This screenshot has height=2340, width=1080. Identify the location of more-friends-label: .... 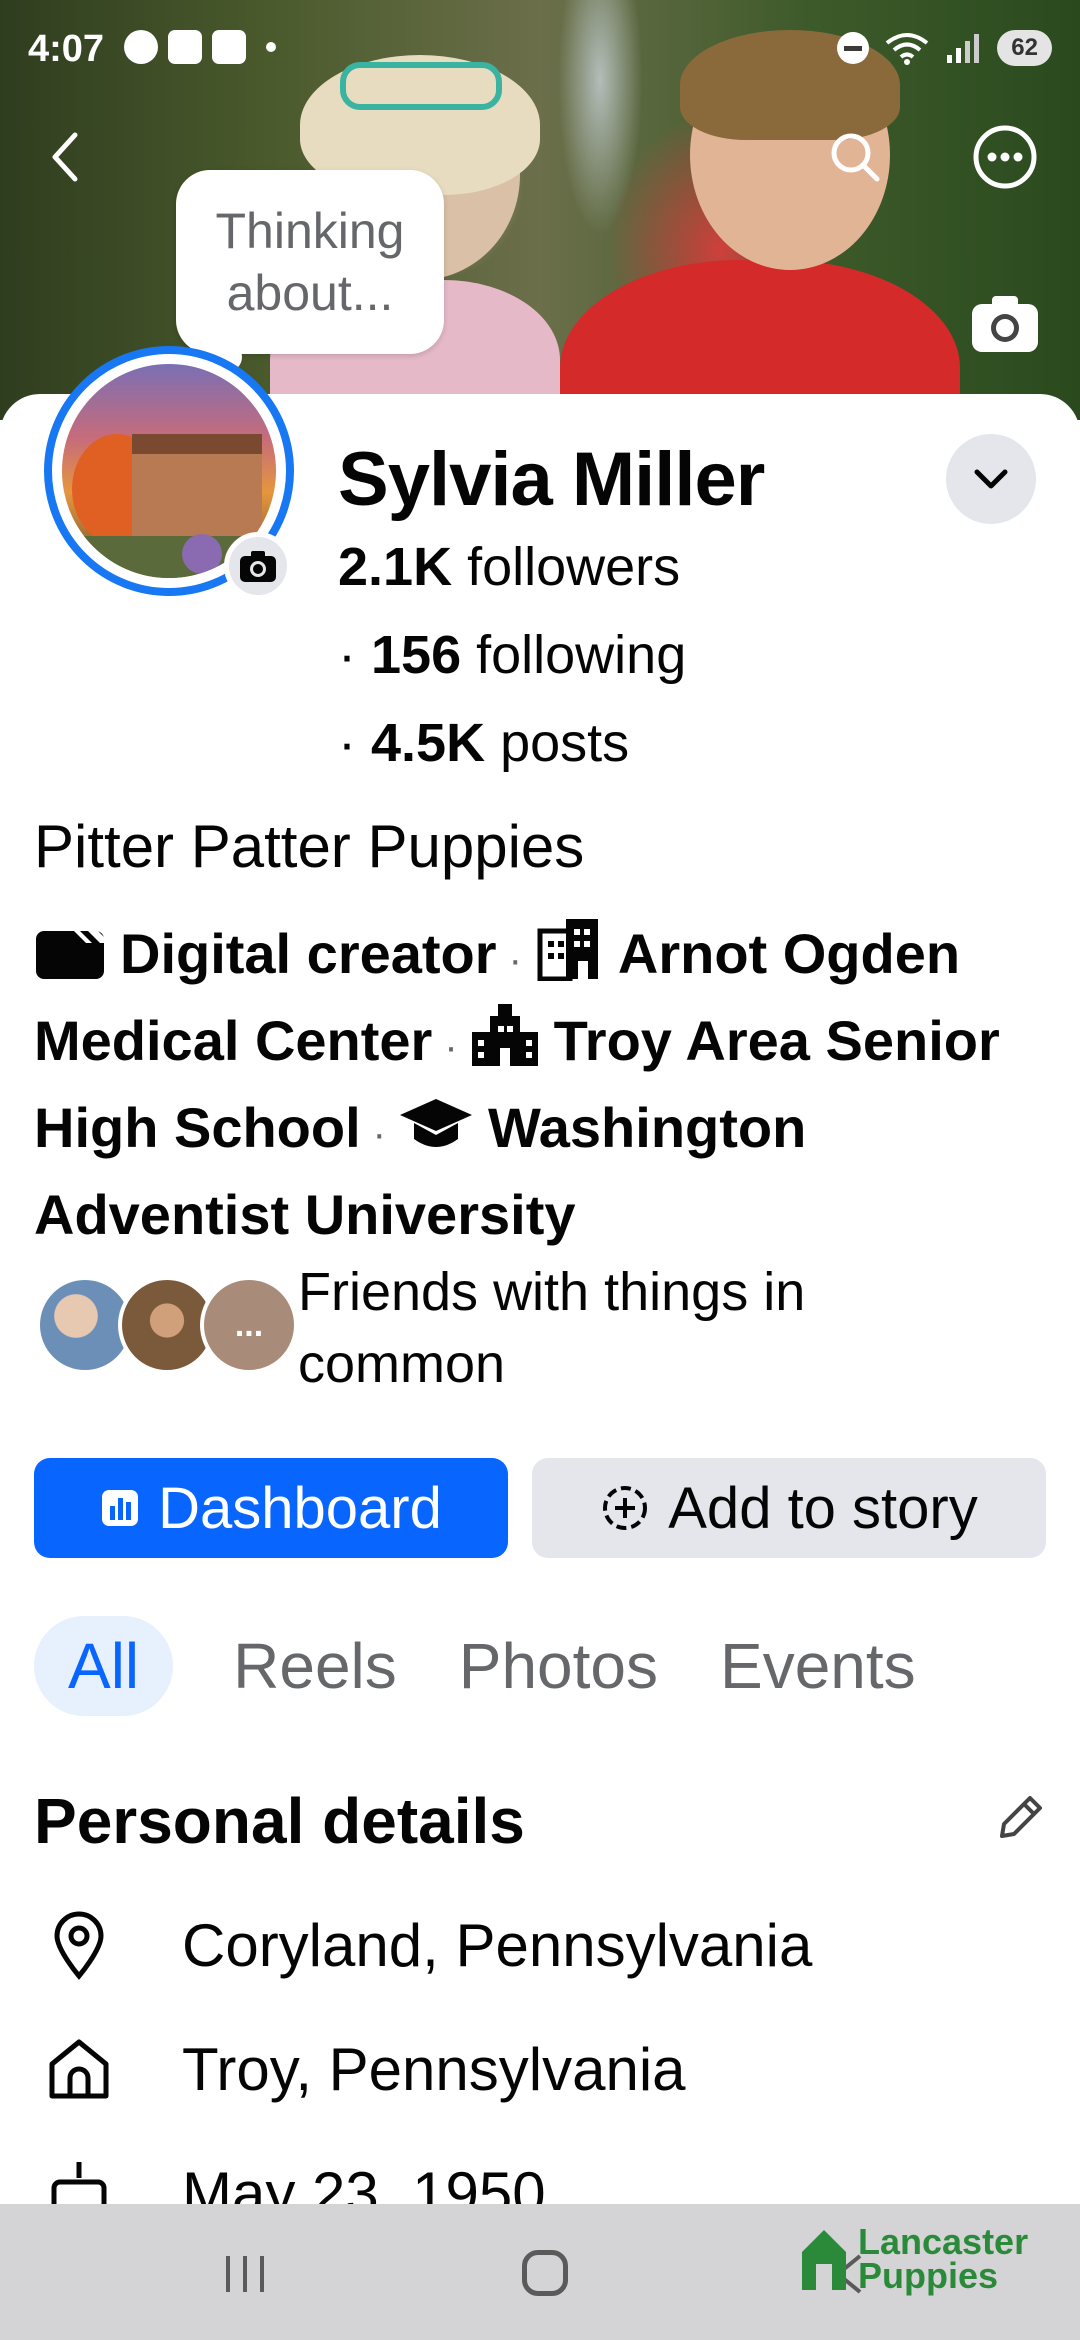
(249, 1324).